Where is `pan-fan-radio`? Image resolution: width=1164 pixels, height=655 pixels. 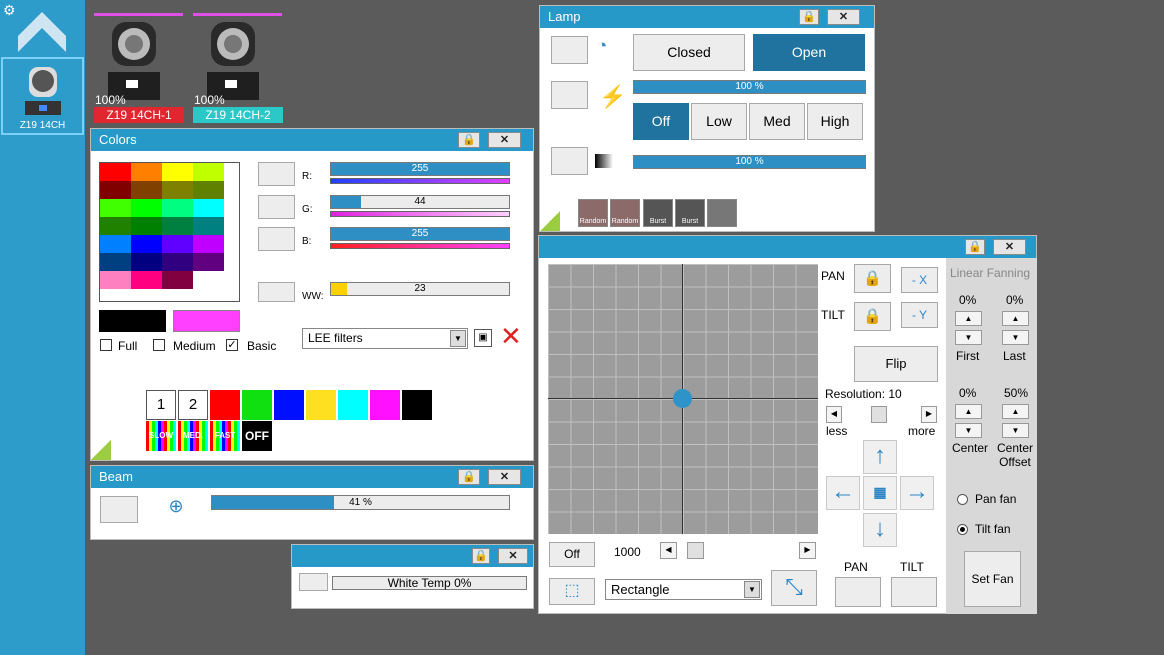 pan-fan-radio is located at coordinates (962, 499).